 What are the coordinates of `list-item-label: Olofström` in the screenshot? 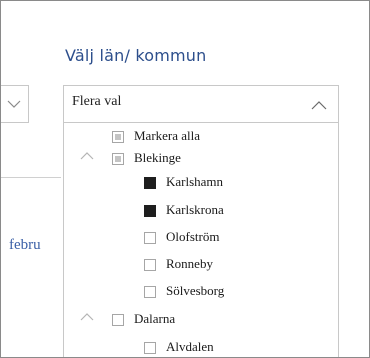 It's located at (193, 236).